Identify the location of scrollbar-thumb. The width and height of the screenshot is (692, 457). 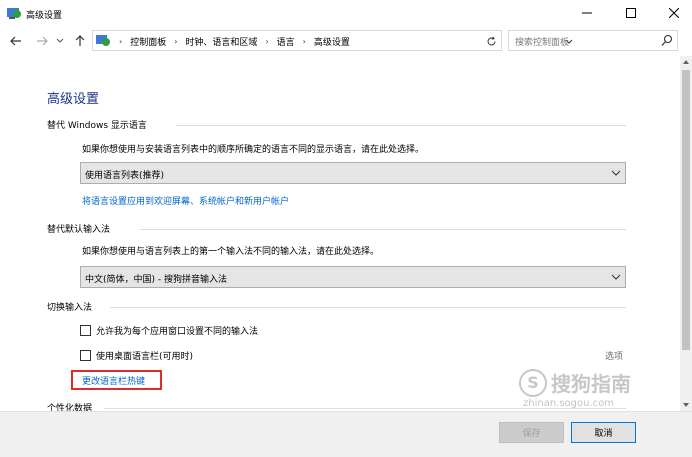
(686, 210).